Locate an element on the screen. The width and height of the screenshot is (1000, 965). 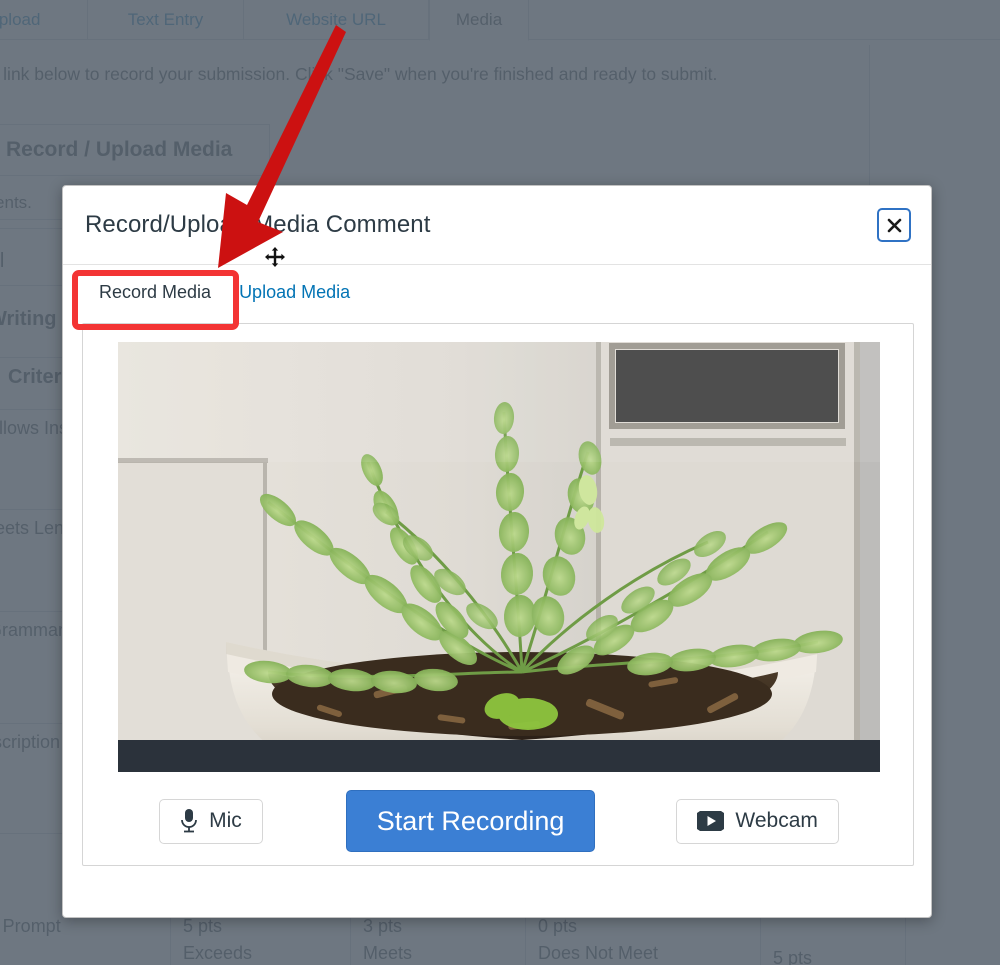
microphone-icon is located at coordinates (189, 821).